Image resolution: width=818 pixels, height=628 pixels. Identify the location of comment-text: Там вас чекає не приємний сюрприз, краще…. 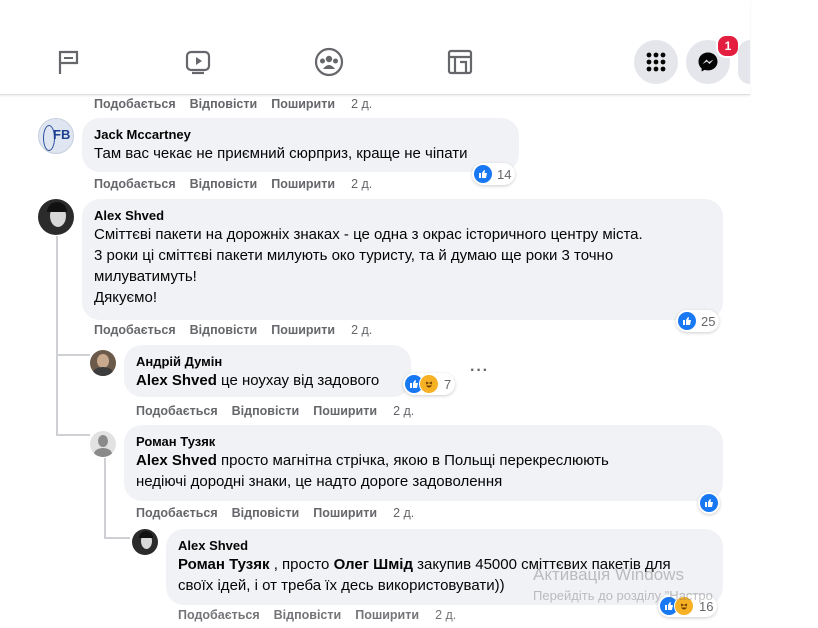
(281, 153).